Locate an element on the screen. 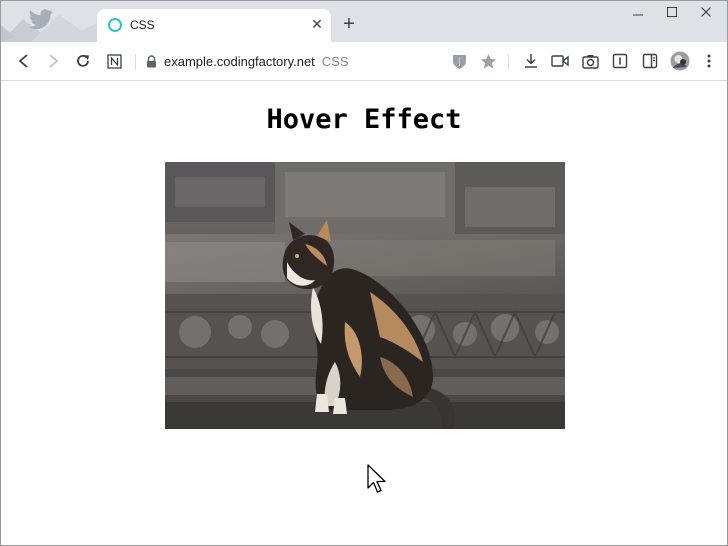 This screenshot has height=546, width=728. active-tab: CSS ✕ is located at coordinates (214, 25).